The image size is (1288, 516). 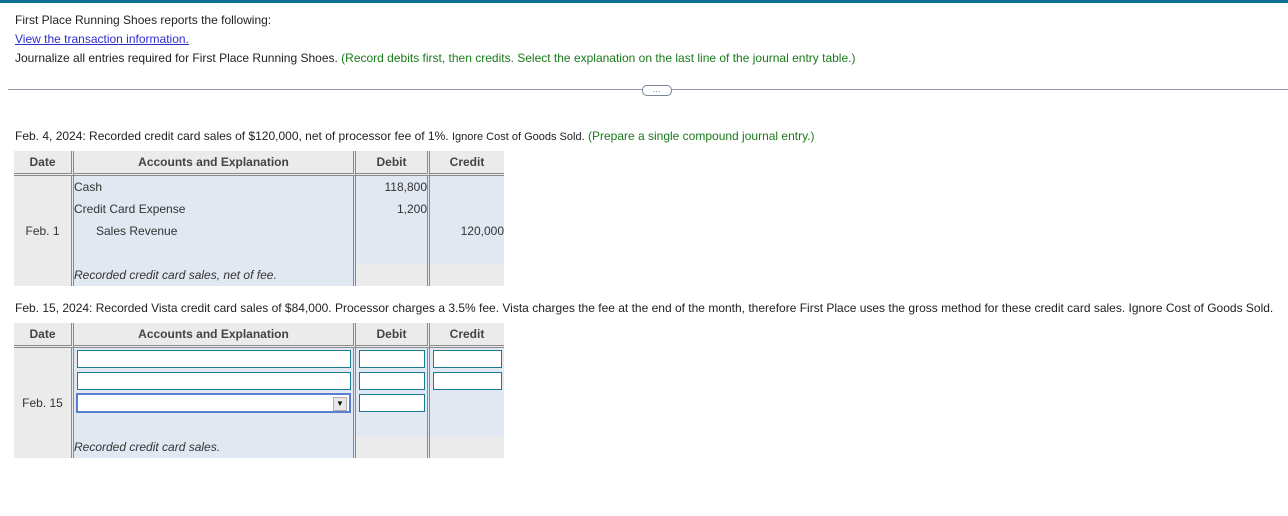 I want to click on table-row, so click(x=259, y=381).